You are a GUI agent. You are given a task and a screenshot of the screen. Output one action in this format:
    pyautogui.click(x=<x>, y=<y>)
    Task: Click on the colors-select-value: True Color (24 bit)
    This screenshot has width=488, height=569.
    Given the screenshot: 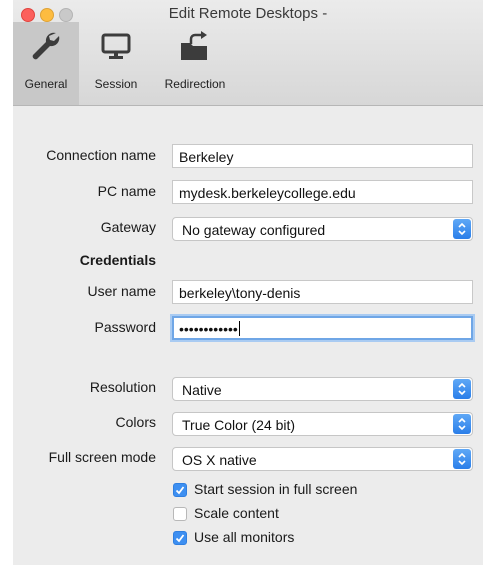 What is the action you would take?
    pyautogui.click(x=239, y=425)
    